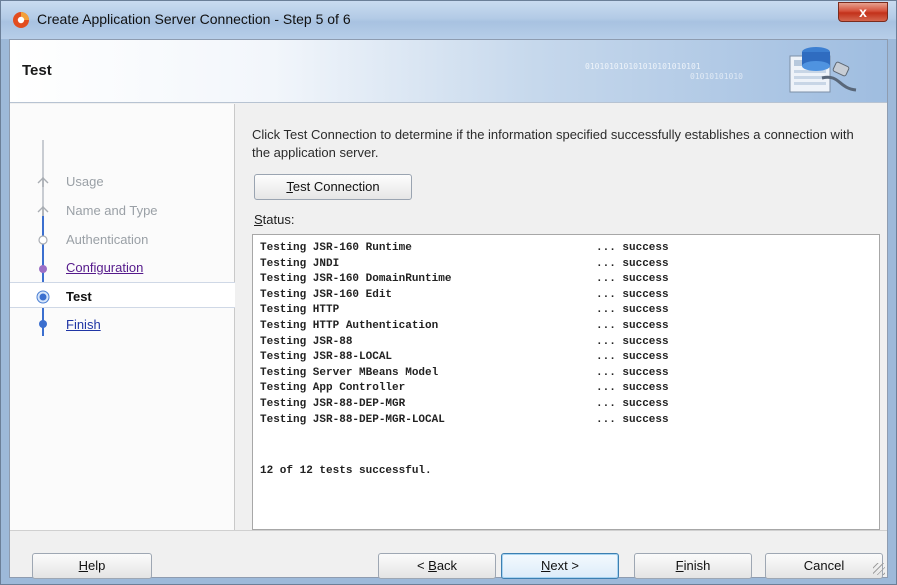  I want to click on status-test-name: Testing JSR-88-LOCAL, so click(326, 357).